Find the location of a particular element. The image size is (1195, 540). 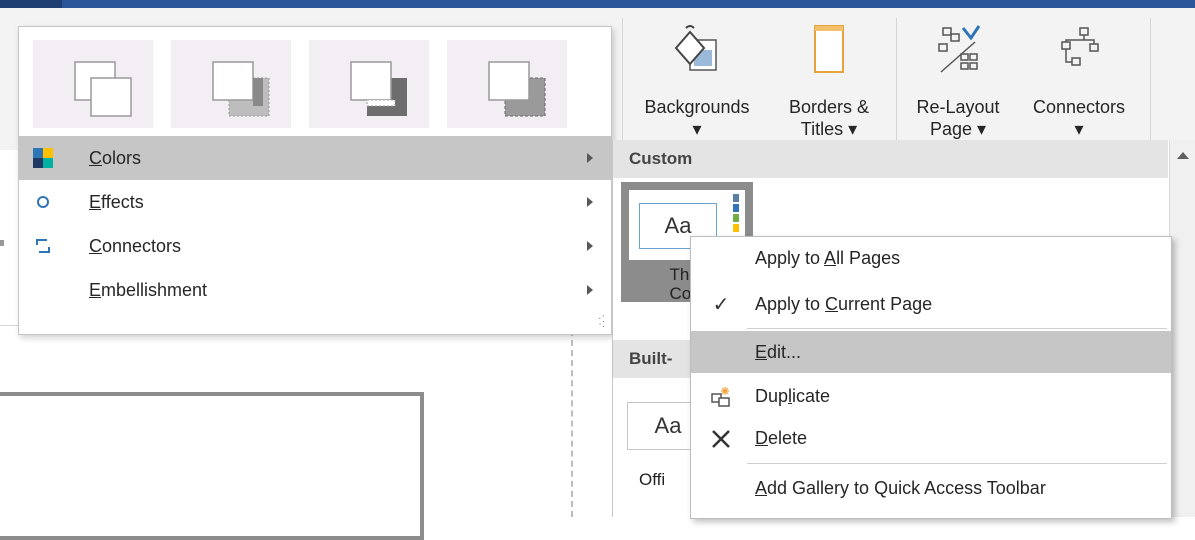

add-gallery-label: Add Gallery to Quick Access Toolbar is located at coordinates (900, 488).